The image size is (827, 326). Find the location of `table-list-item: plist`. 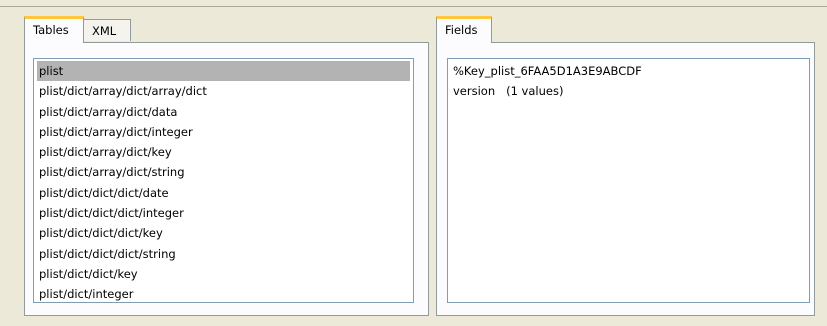

table-list-item: plist is located at coordinates (223, 71).